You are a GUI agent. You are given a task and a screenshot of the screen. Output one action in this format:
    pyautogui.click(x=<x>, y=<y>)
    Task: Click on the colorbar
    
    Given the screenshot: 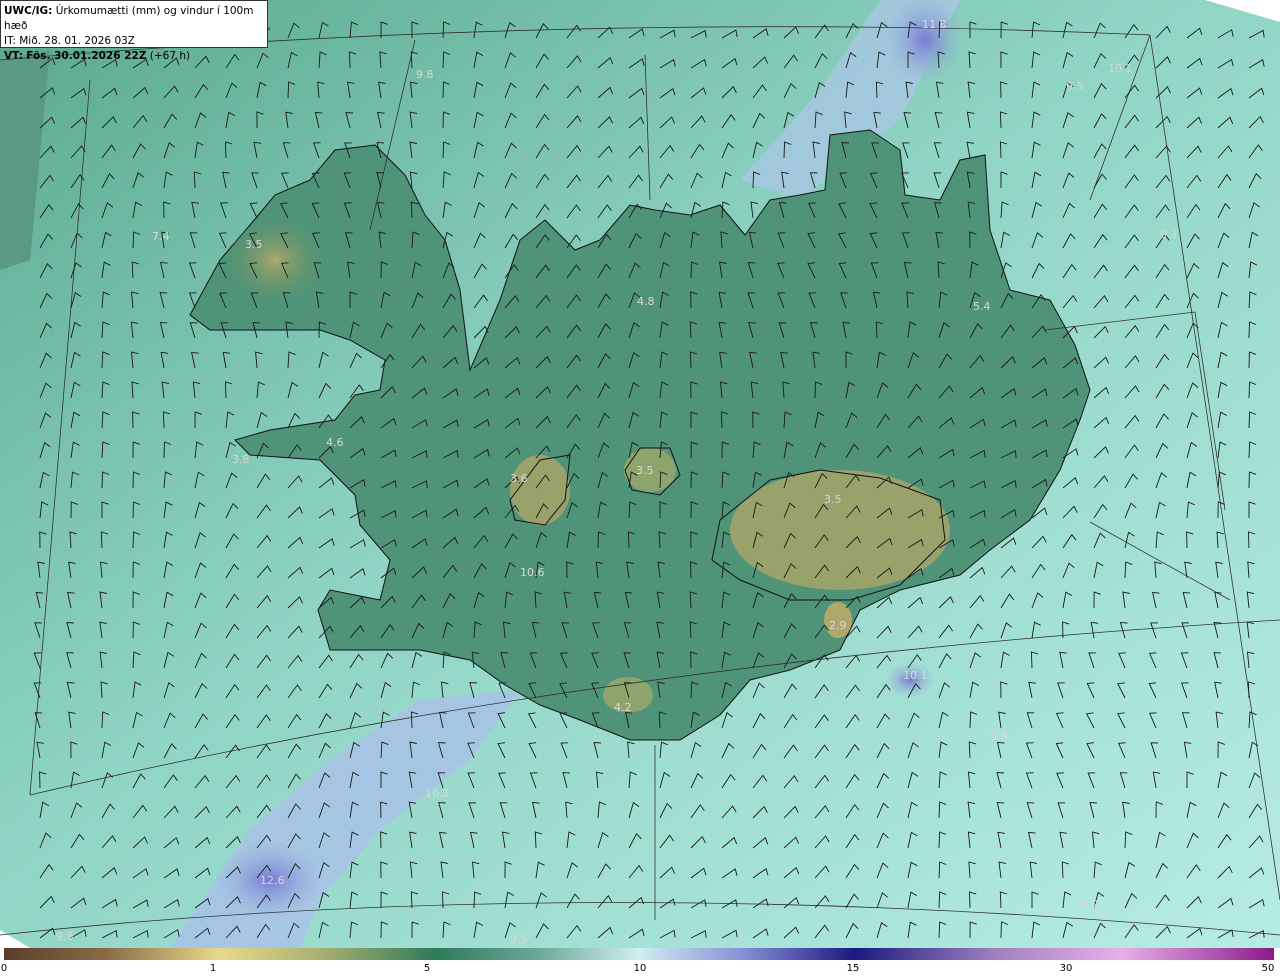 What is the action you would take?
    pyautogui.click(x=639, y=954)
    